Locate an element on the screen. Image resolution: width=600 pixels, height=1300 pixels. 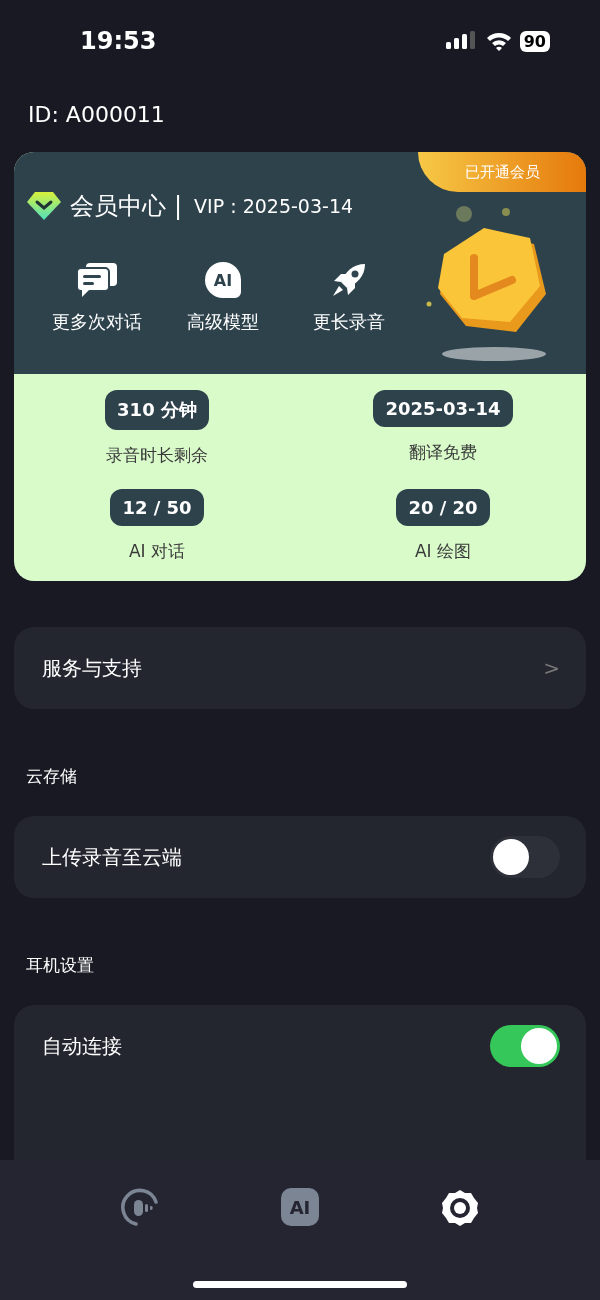
stat-value: 2025-03-14 is located at coordinates (443, 408).